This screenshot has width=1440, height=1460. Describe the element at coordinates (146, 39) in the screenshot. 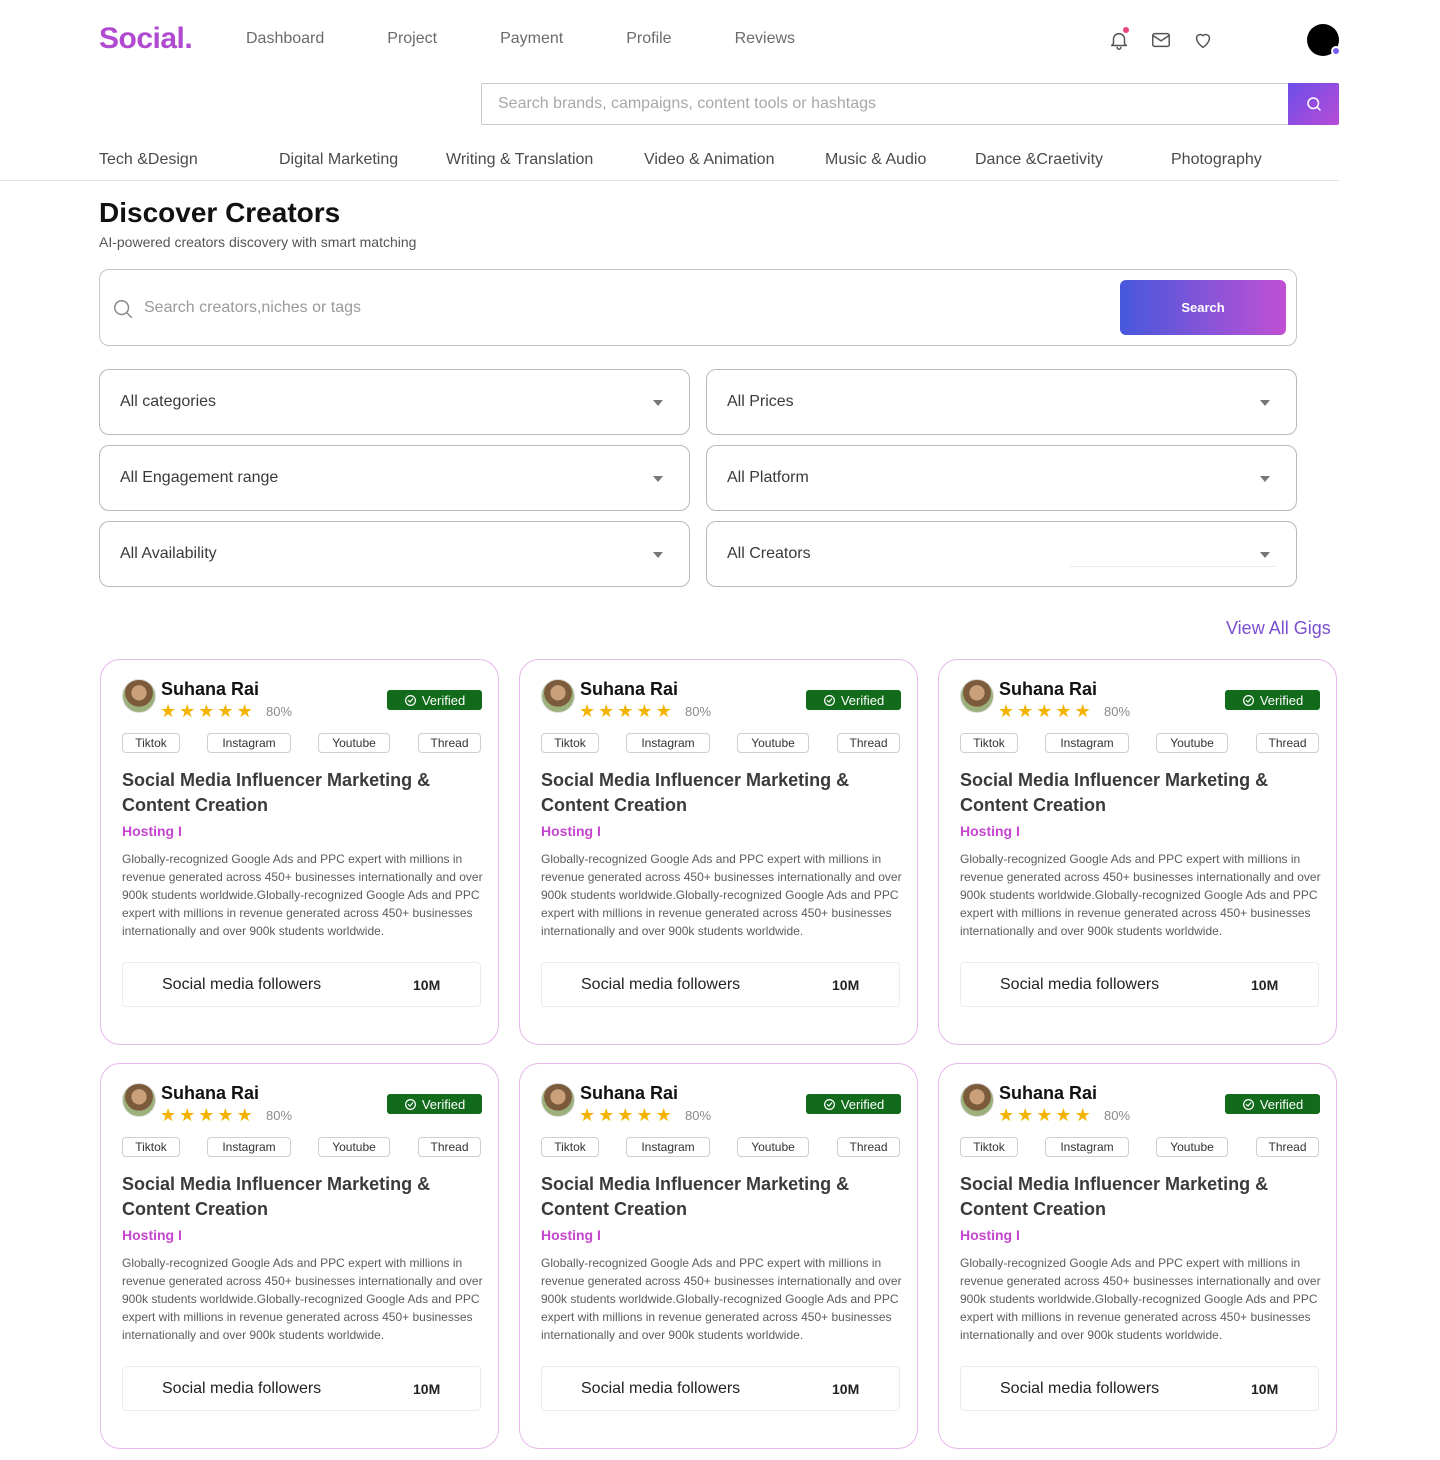

I see `logo: Social.` at that location.